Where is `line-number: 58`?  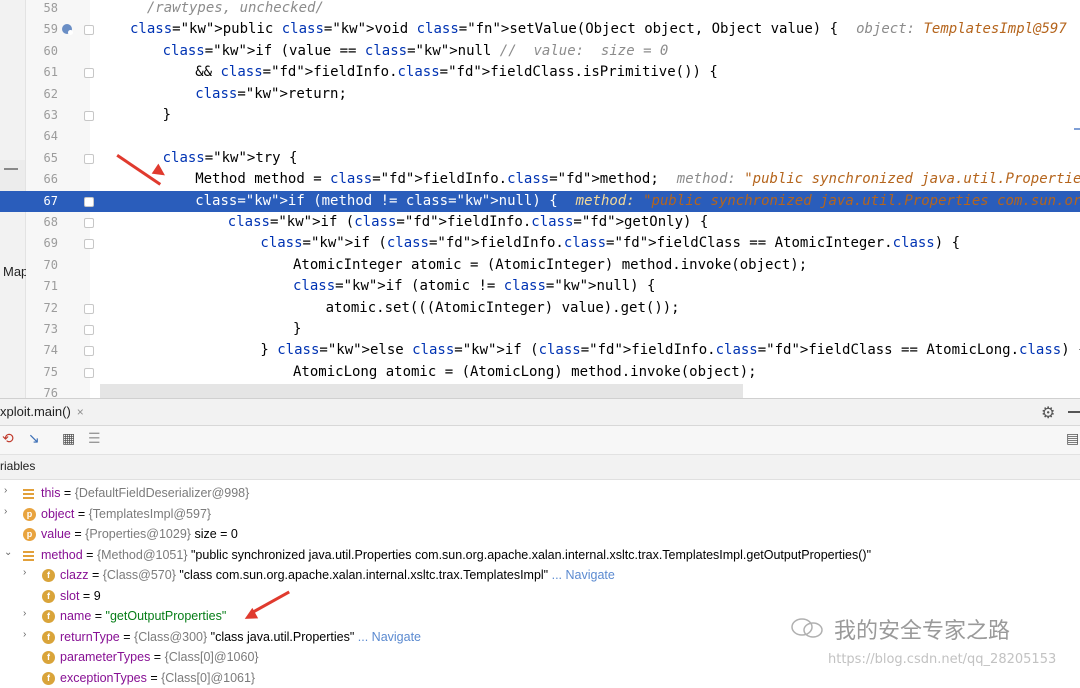 line-number: 58 is located at coordinates (44, 9).